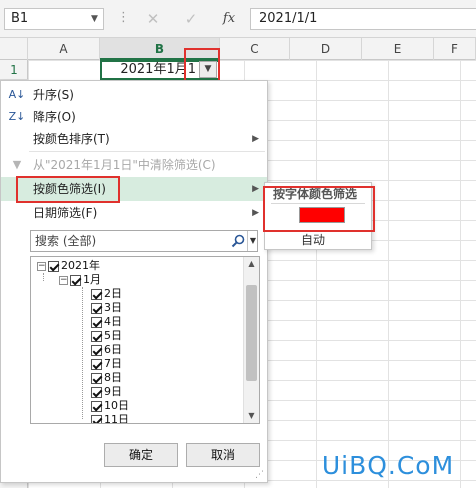  What do you see at coordinates (130, 241) in the screenshot?
I see `search-input` at bounding box center [130, 241].